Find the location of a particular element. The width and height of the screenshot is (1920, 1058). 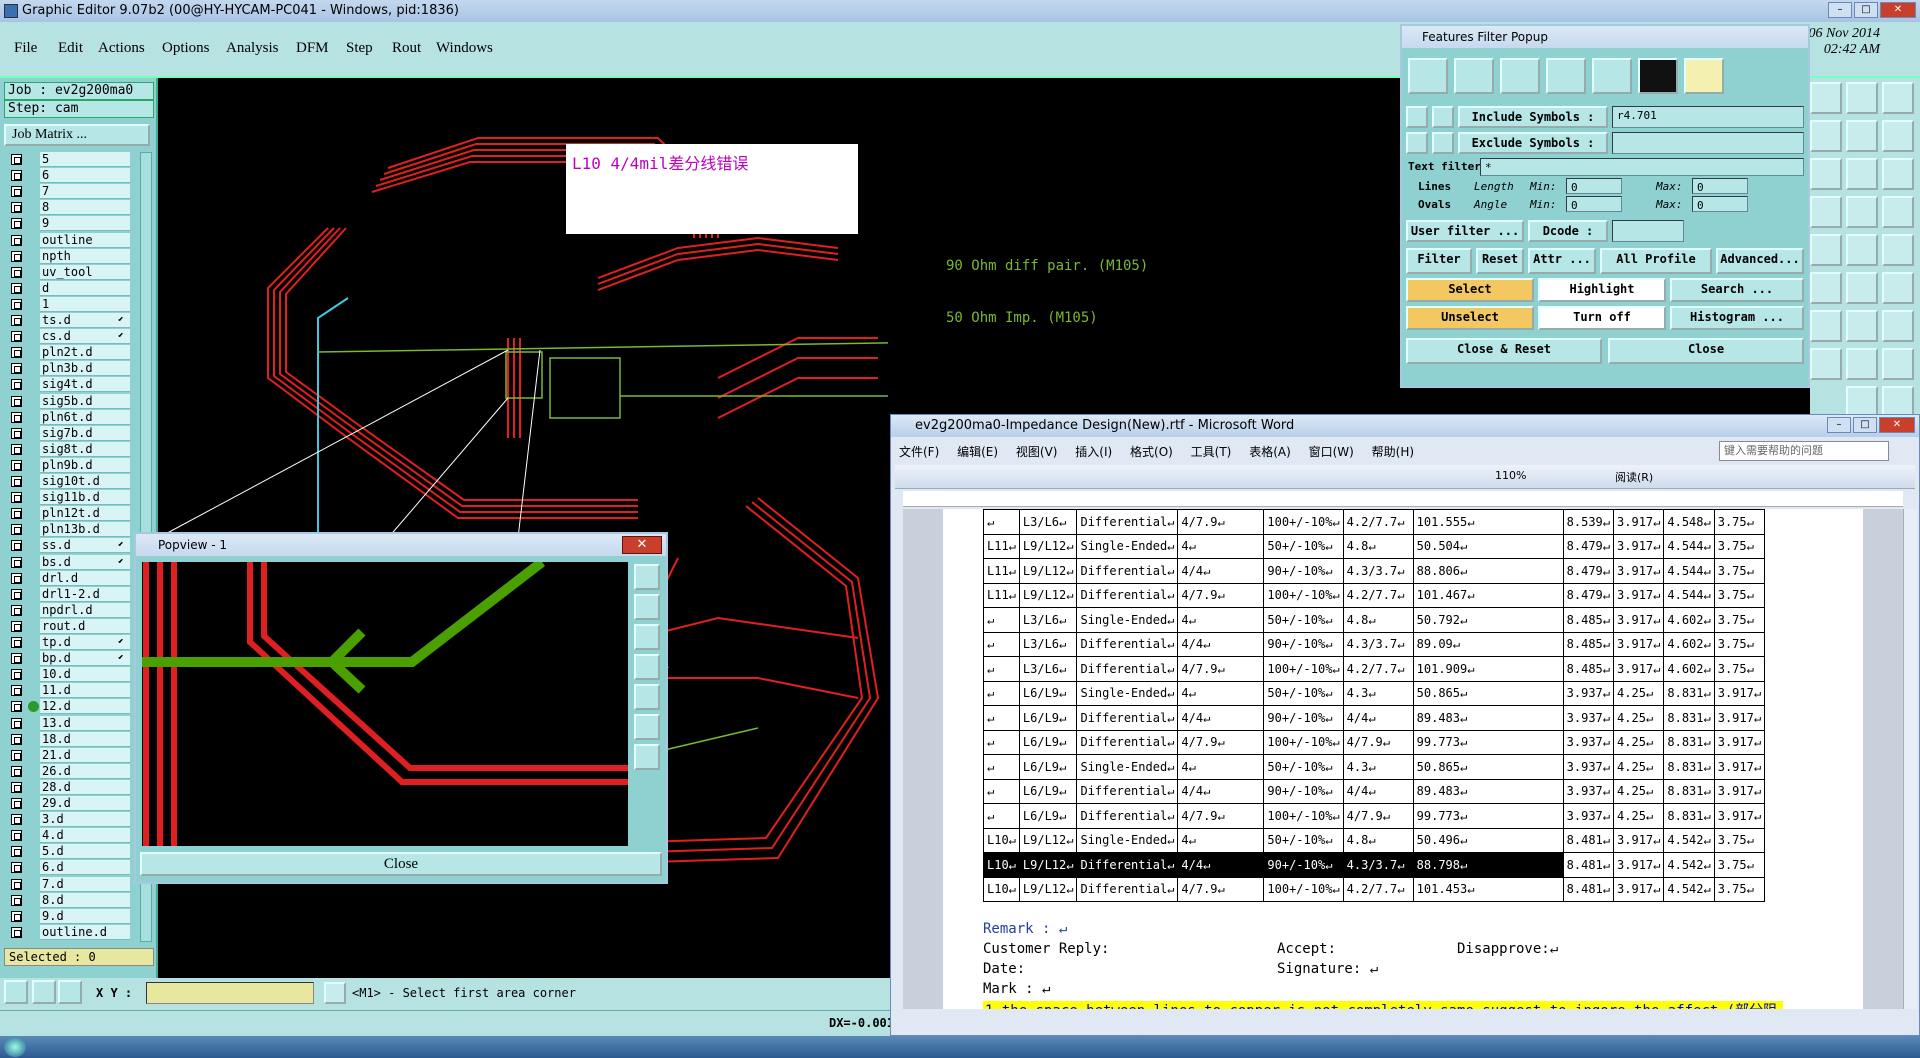

text-filter-input: * is located at coordinates (1642, 167).